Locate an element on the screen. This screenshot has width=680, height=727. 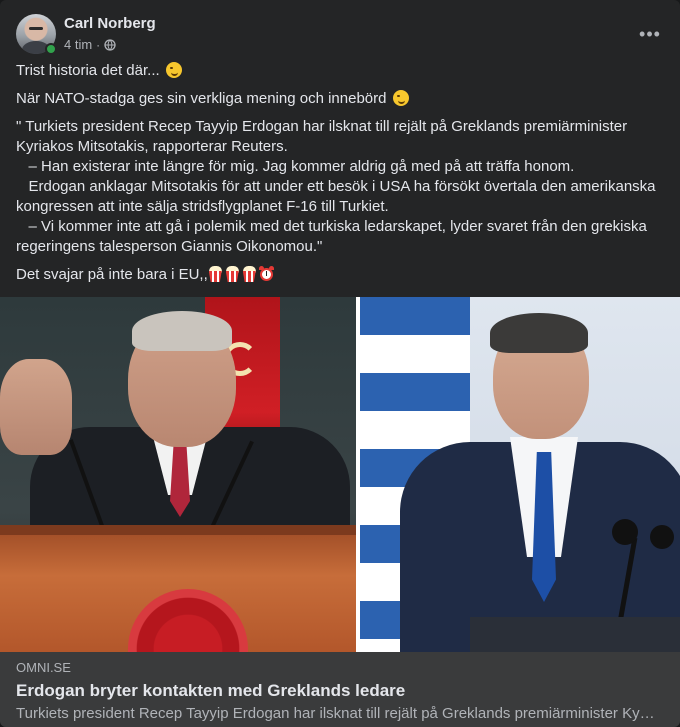
avatar-glasses is located at coordinates (36, 28).